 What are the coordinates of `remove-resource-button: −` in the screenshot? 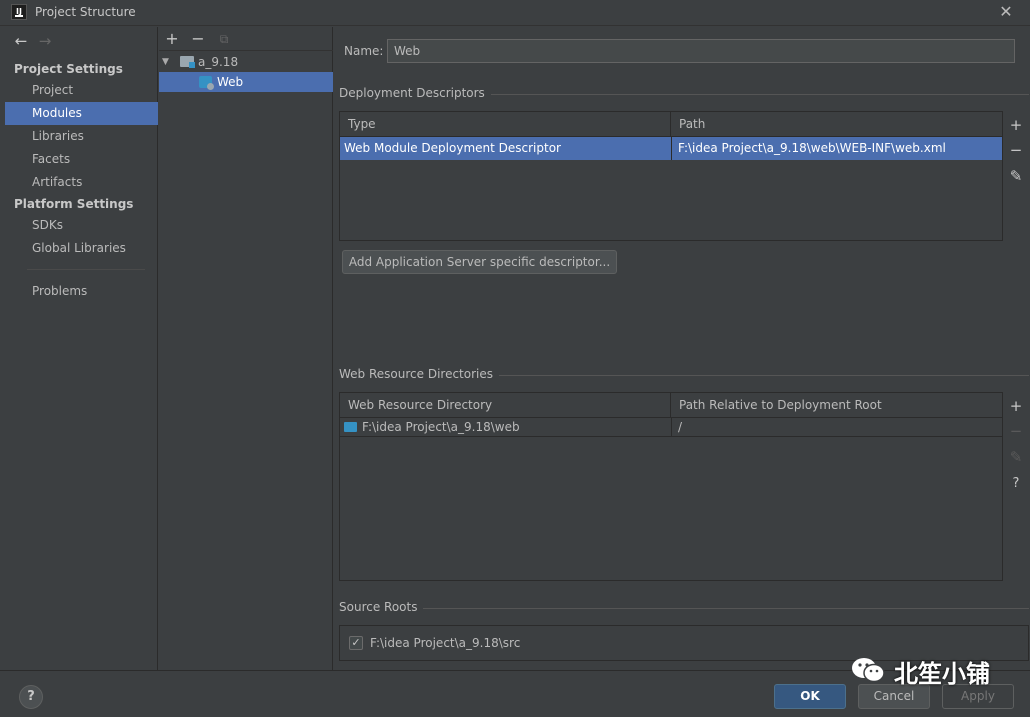 It's located at (1016, 431).